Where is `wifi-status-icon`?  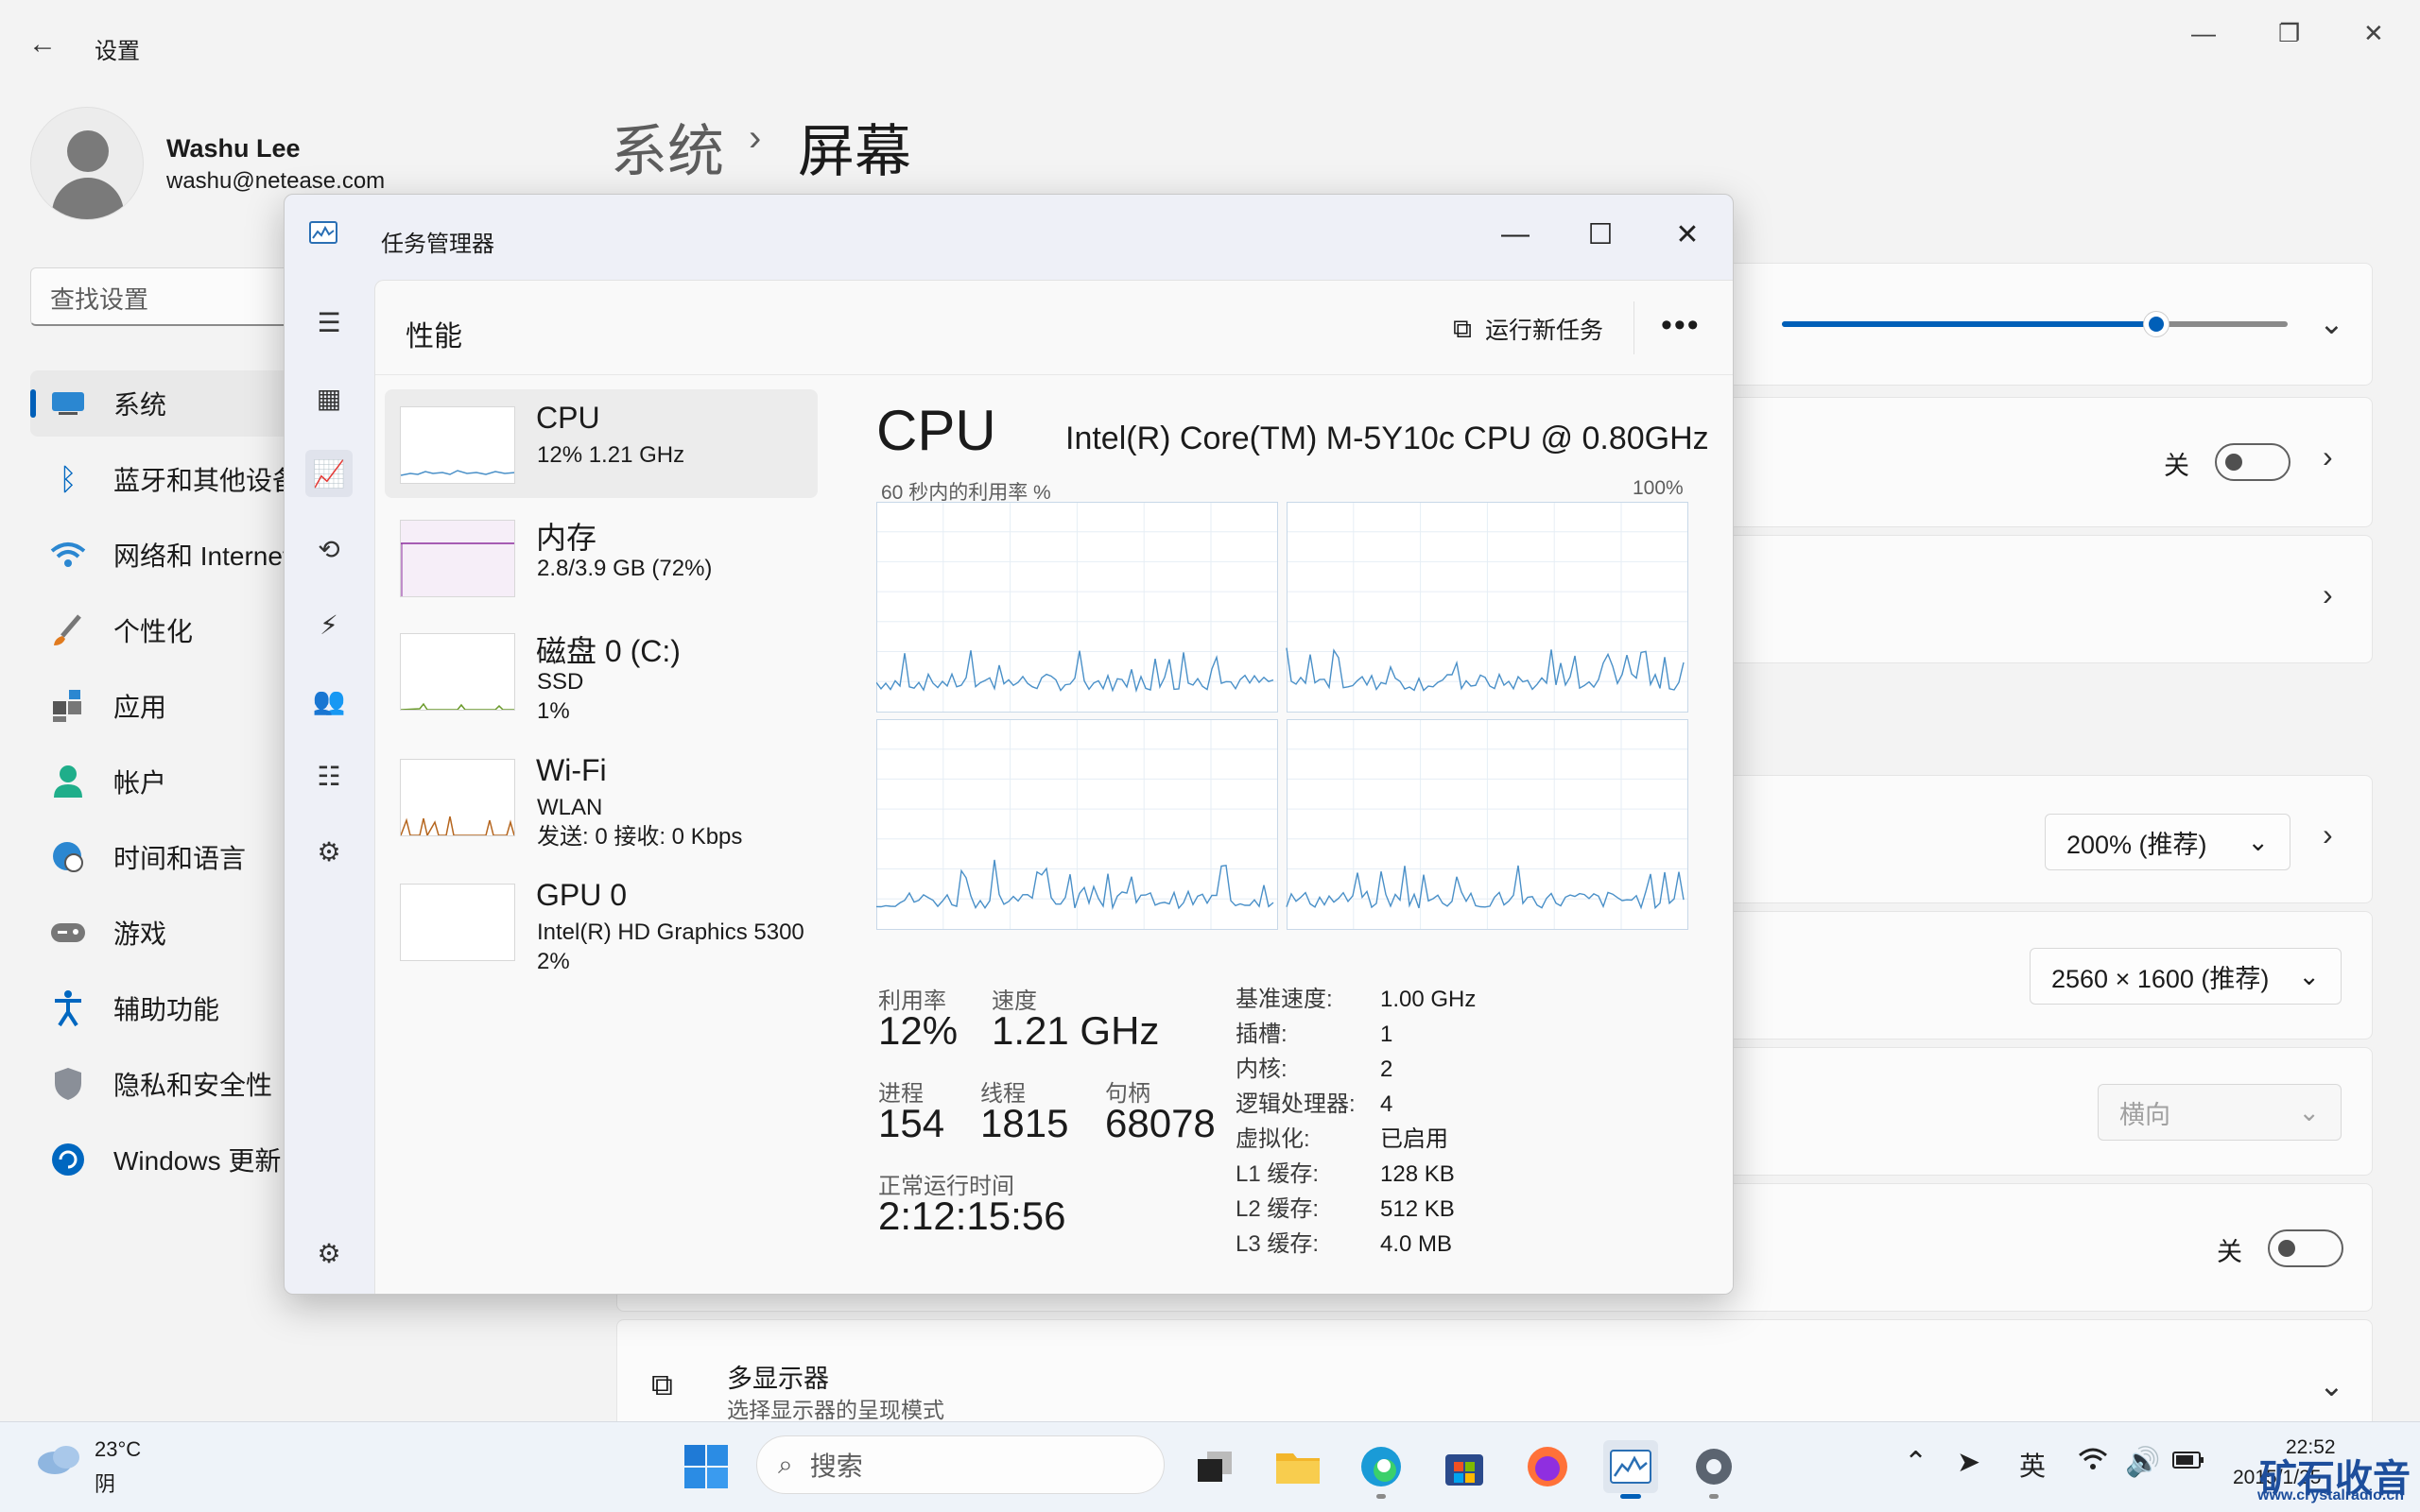 wifi-status-icon is located at coordinates (2093, 1463).